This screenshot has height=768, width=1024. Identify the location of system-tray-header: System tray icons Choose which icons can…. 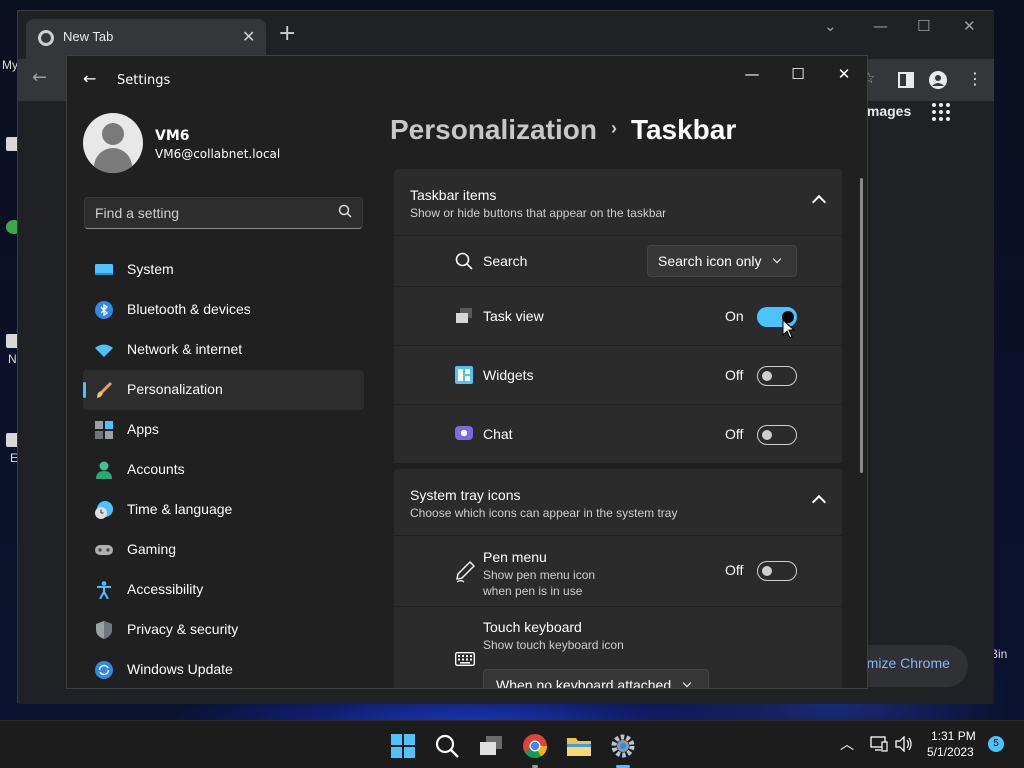
(618, 502).